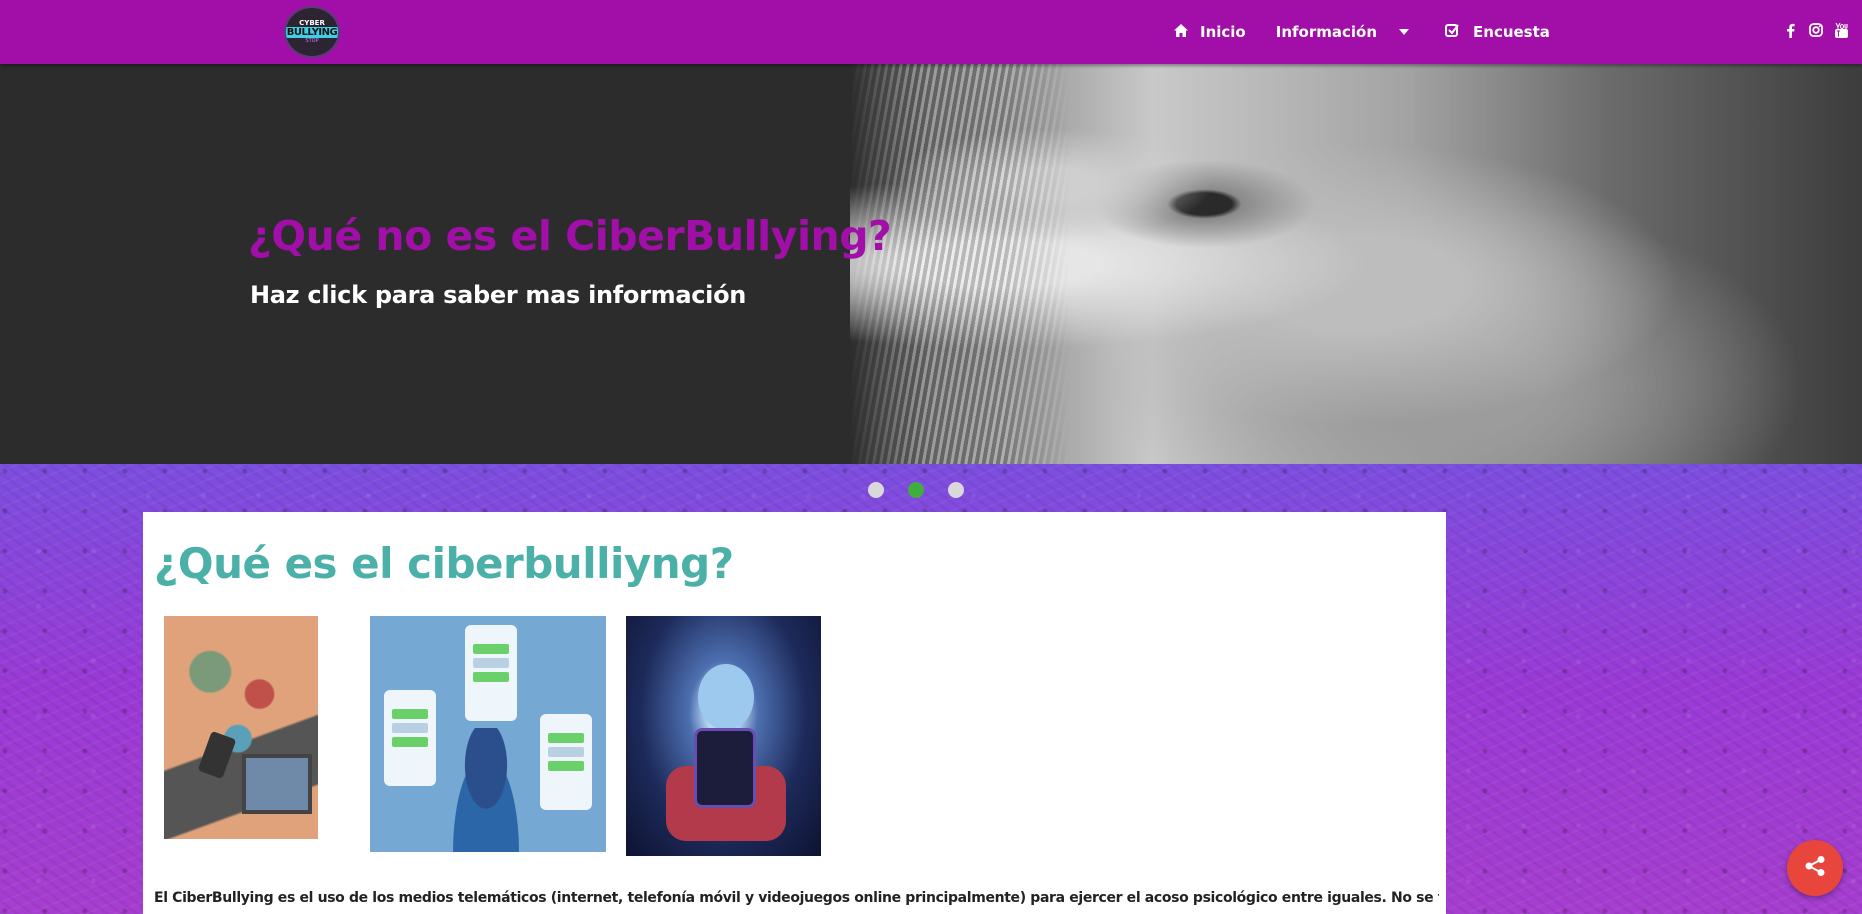 The height and width of the screenshot is (914, 1862). I want to click on logo-sub-text: STOP, so click(312, 41).